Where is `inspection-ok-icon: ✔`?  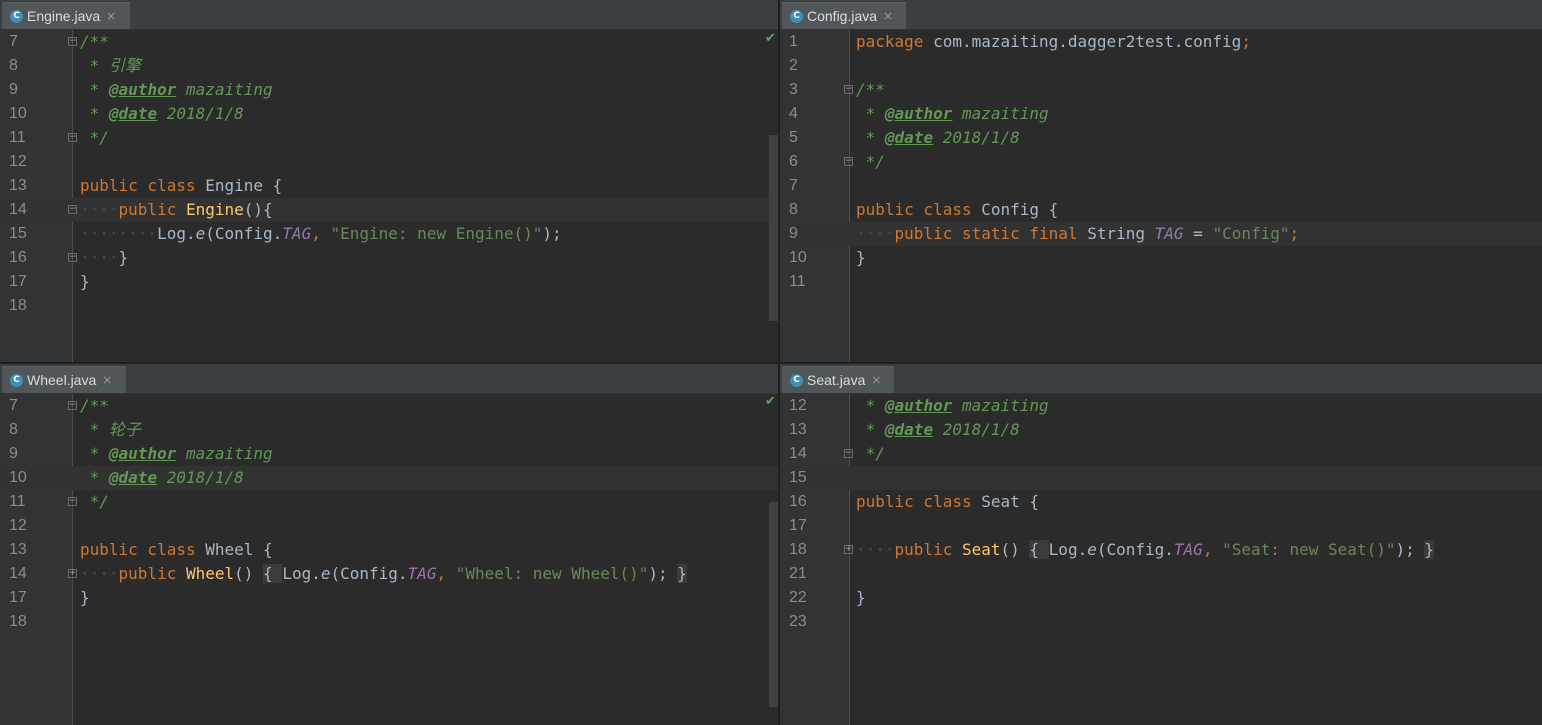
inspection-ok-icon: ✔ is located at coordinates (770, 38).